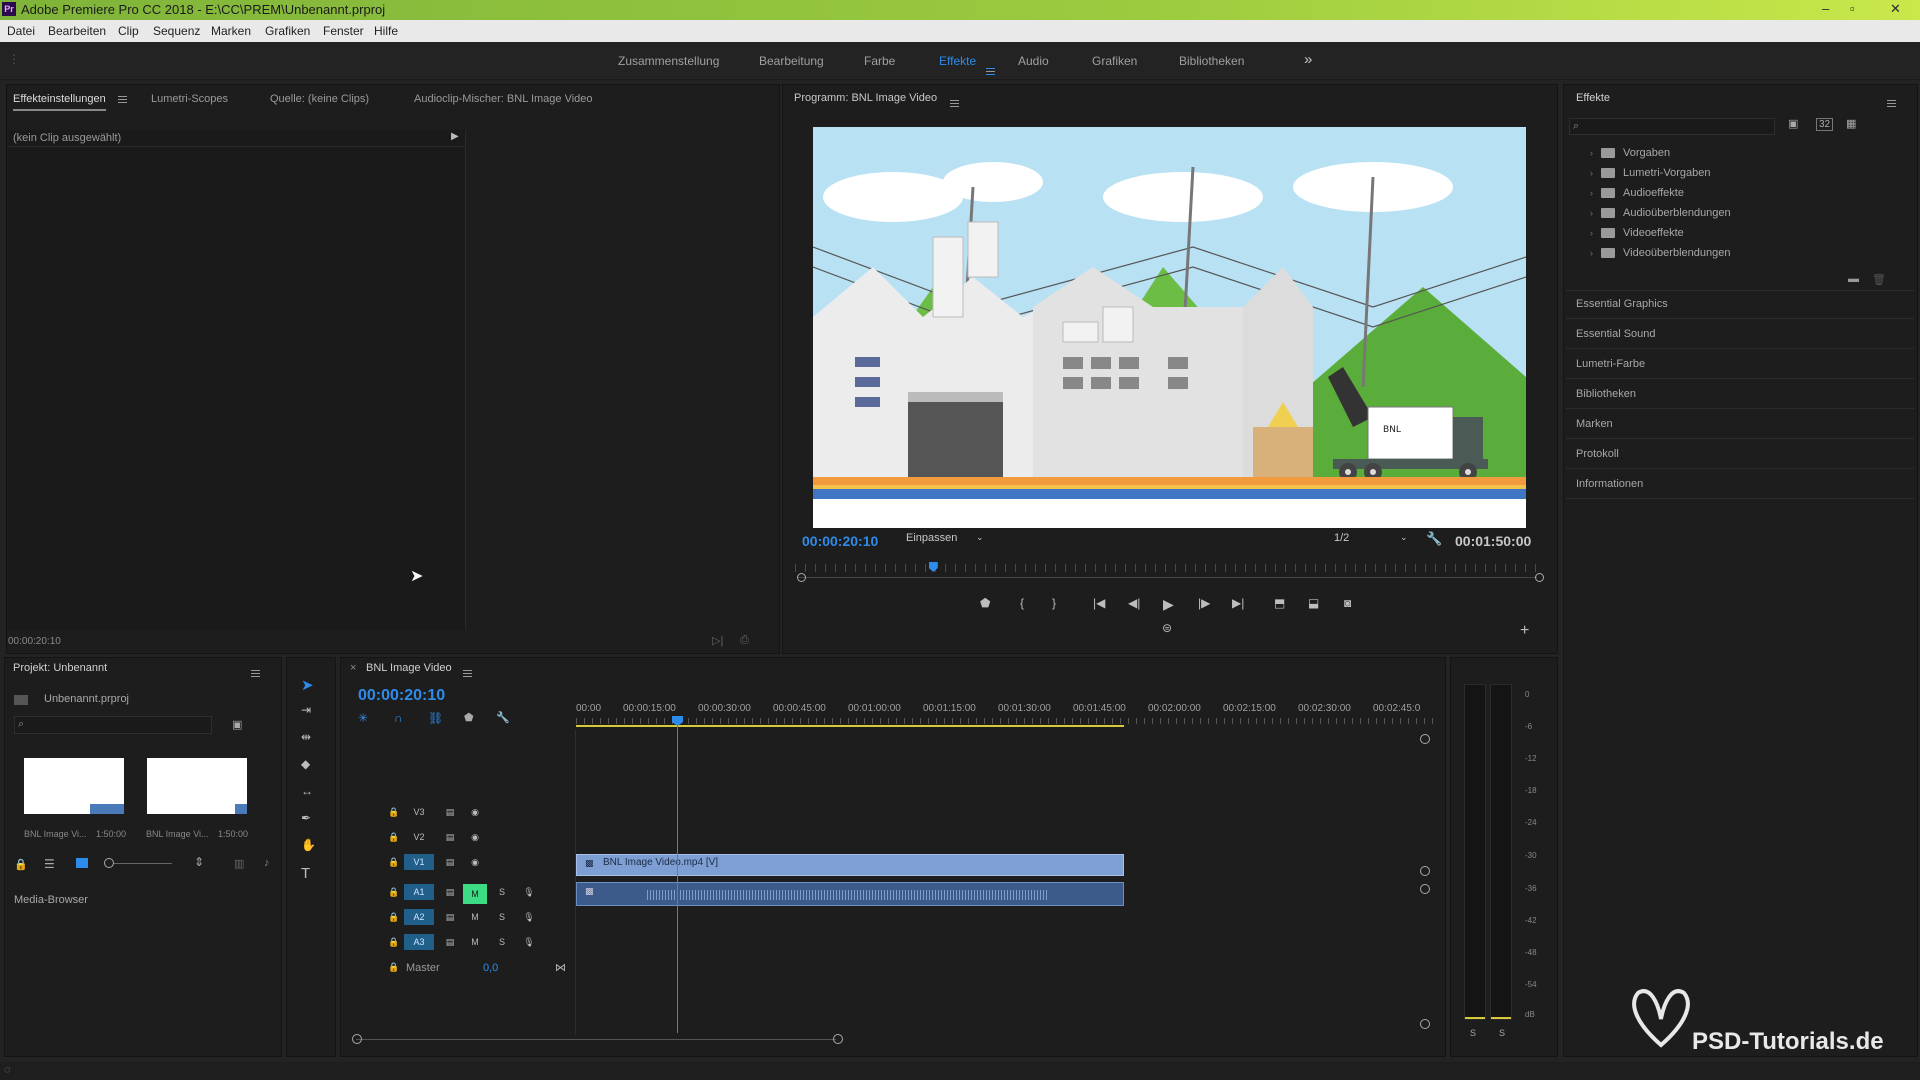 The height and width of the screenshot is (1080, 1920). What do you see at coordinates (1793, 123) in the screenshot?
I see `accelerated-effects-icon: ▣` at bounding box center [1793, 123].